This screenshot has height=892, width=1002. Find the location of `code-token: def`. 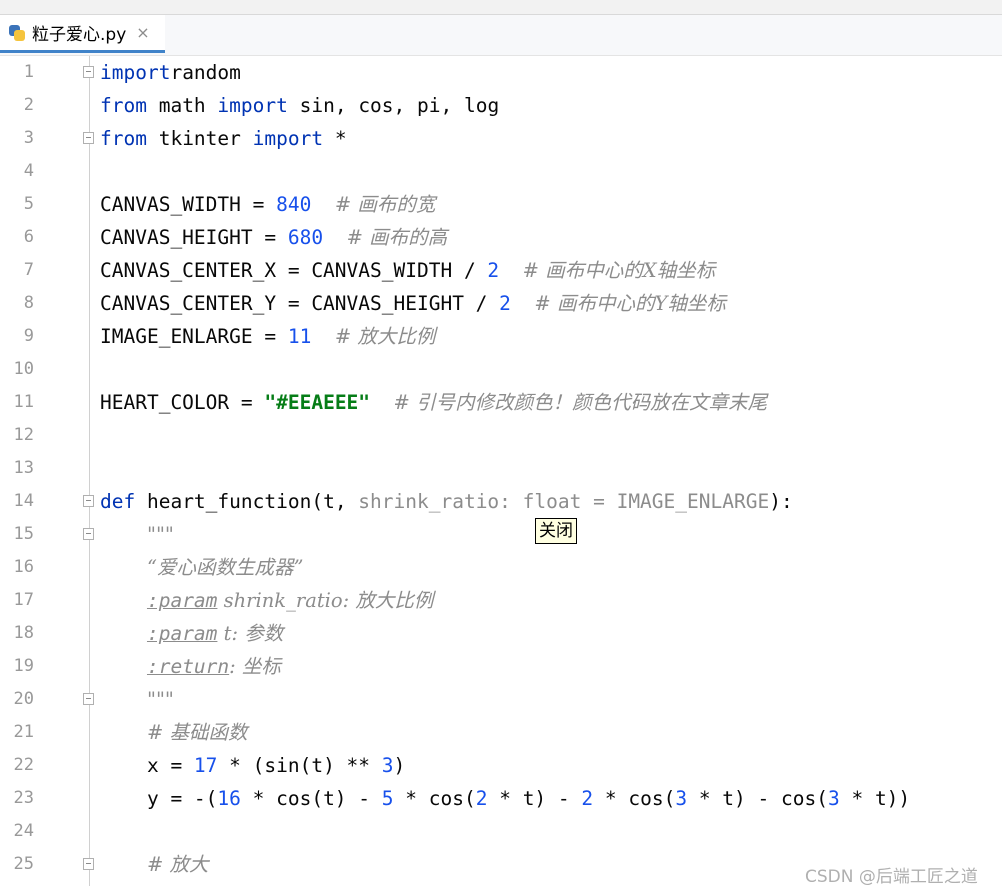

code-token: def is located at coordinates (118, 501).